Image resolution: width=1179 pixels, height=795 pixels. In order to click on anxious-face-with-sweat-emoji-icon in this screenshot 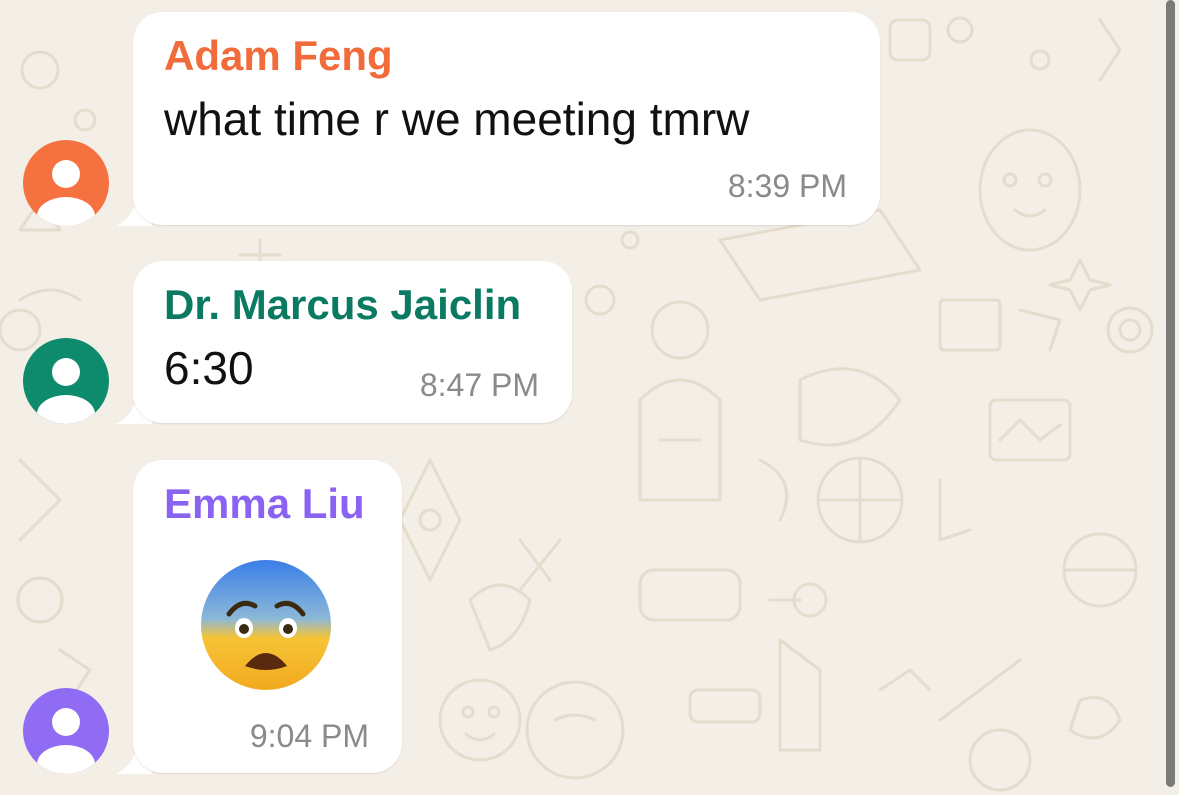, I will do `click(266, 625)`.